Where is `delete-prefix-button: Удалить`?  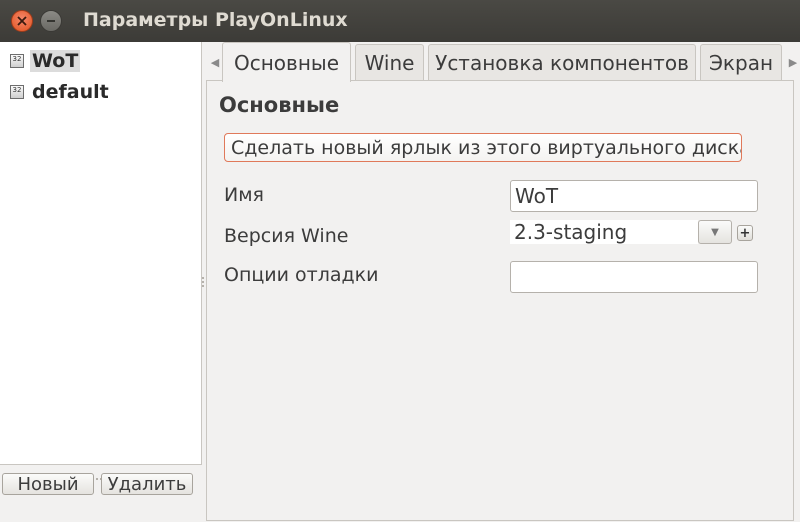 delete-prefix-button: Удалить is located at coordinates (147, 484).